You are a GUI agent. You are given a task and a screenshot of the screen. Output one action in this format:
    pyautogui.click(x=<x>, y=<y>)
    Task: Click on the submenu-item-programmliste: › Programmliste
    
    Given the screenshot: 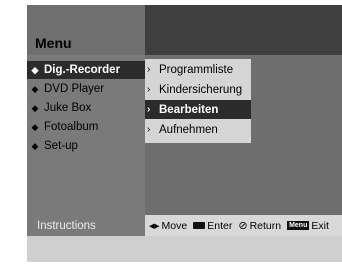 What is the action you would take?
    pyautogui.click(x=198, y=69)
    